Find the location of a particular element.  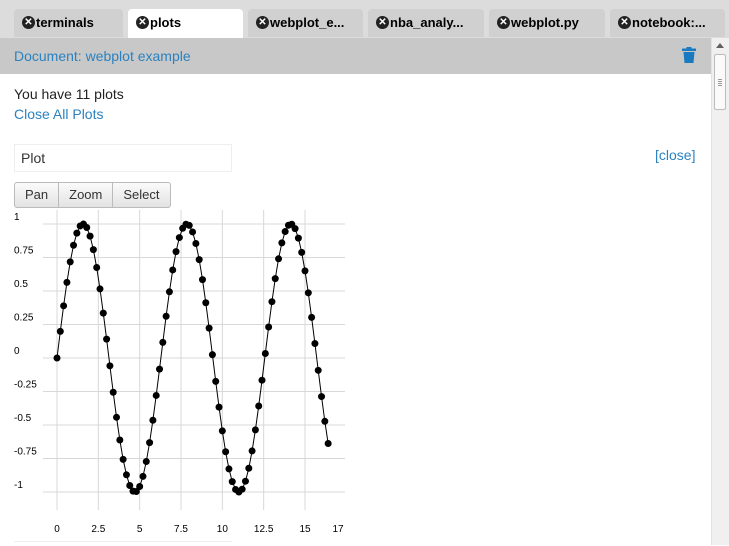

x-tick-label: 7.5 is located at coordinates (181, 529).